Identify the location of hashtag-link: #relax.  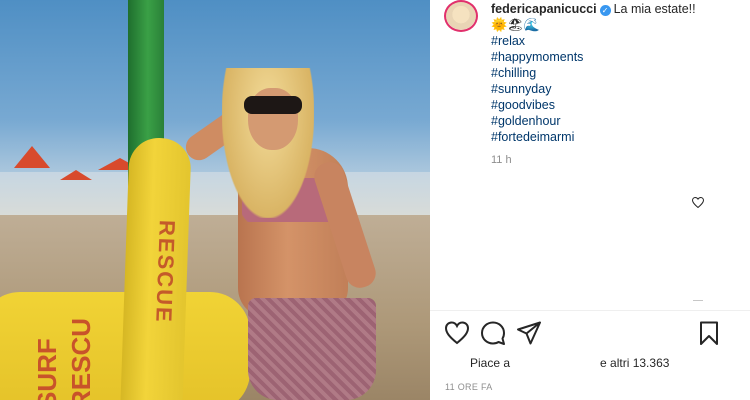
(616, 41).